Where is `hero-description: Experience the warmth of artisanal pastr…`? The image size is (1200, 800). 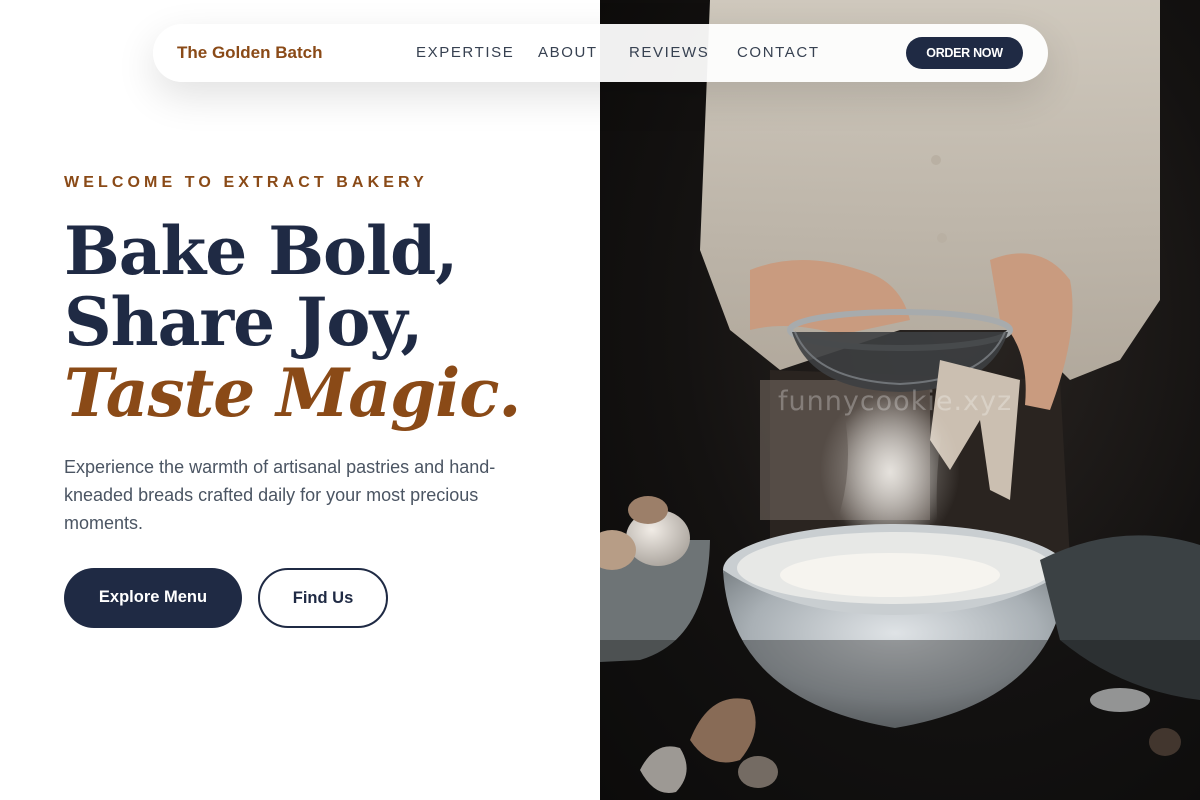 hero-description: Experience the warmth of artisanal pastr… is located at coordinates (280, 495).